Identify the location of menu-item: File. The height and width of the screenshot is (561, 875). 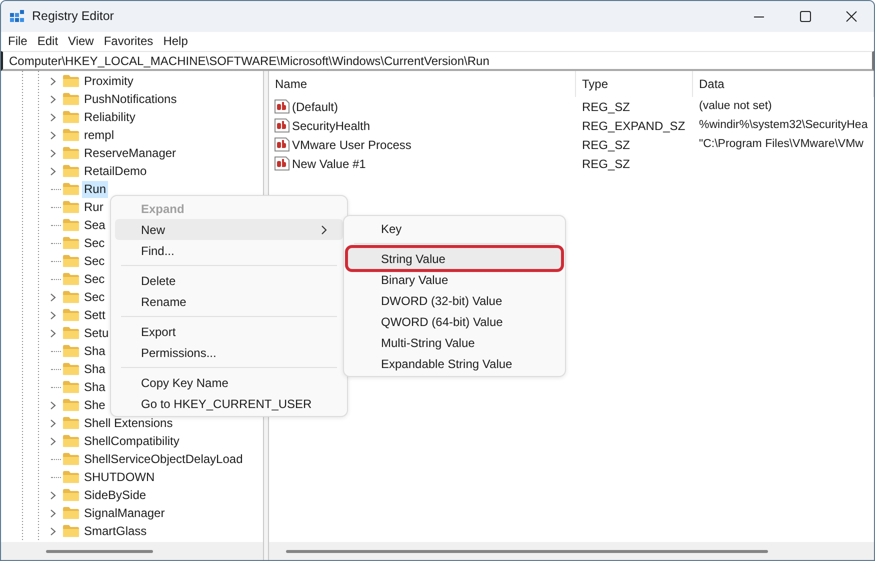
(17, 41).